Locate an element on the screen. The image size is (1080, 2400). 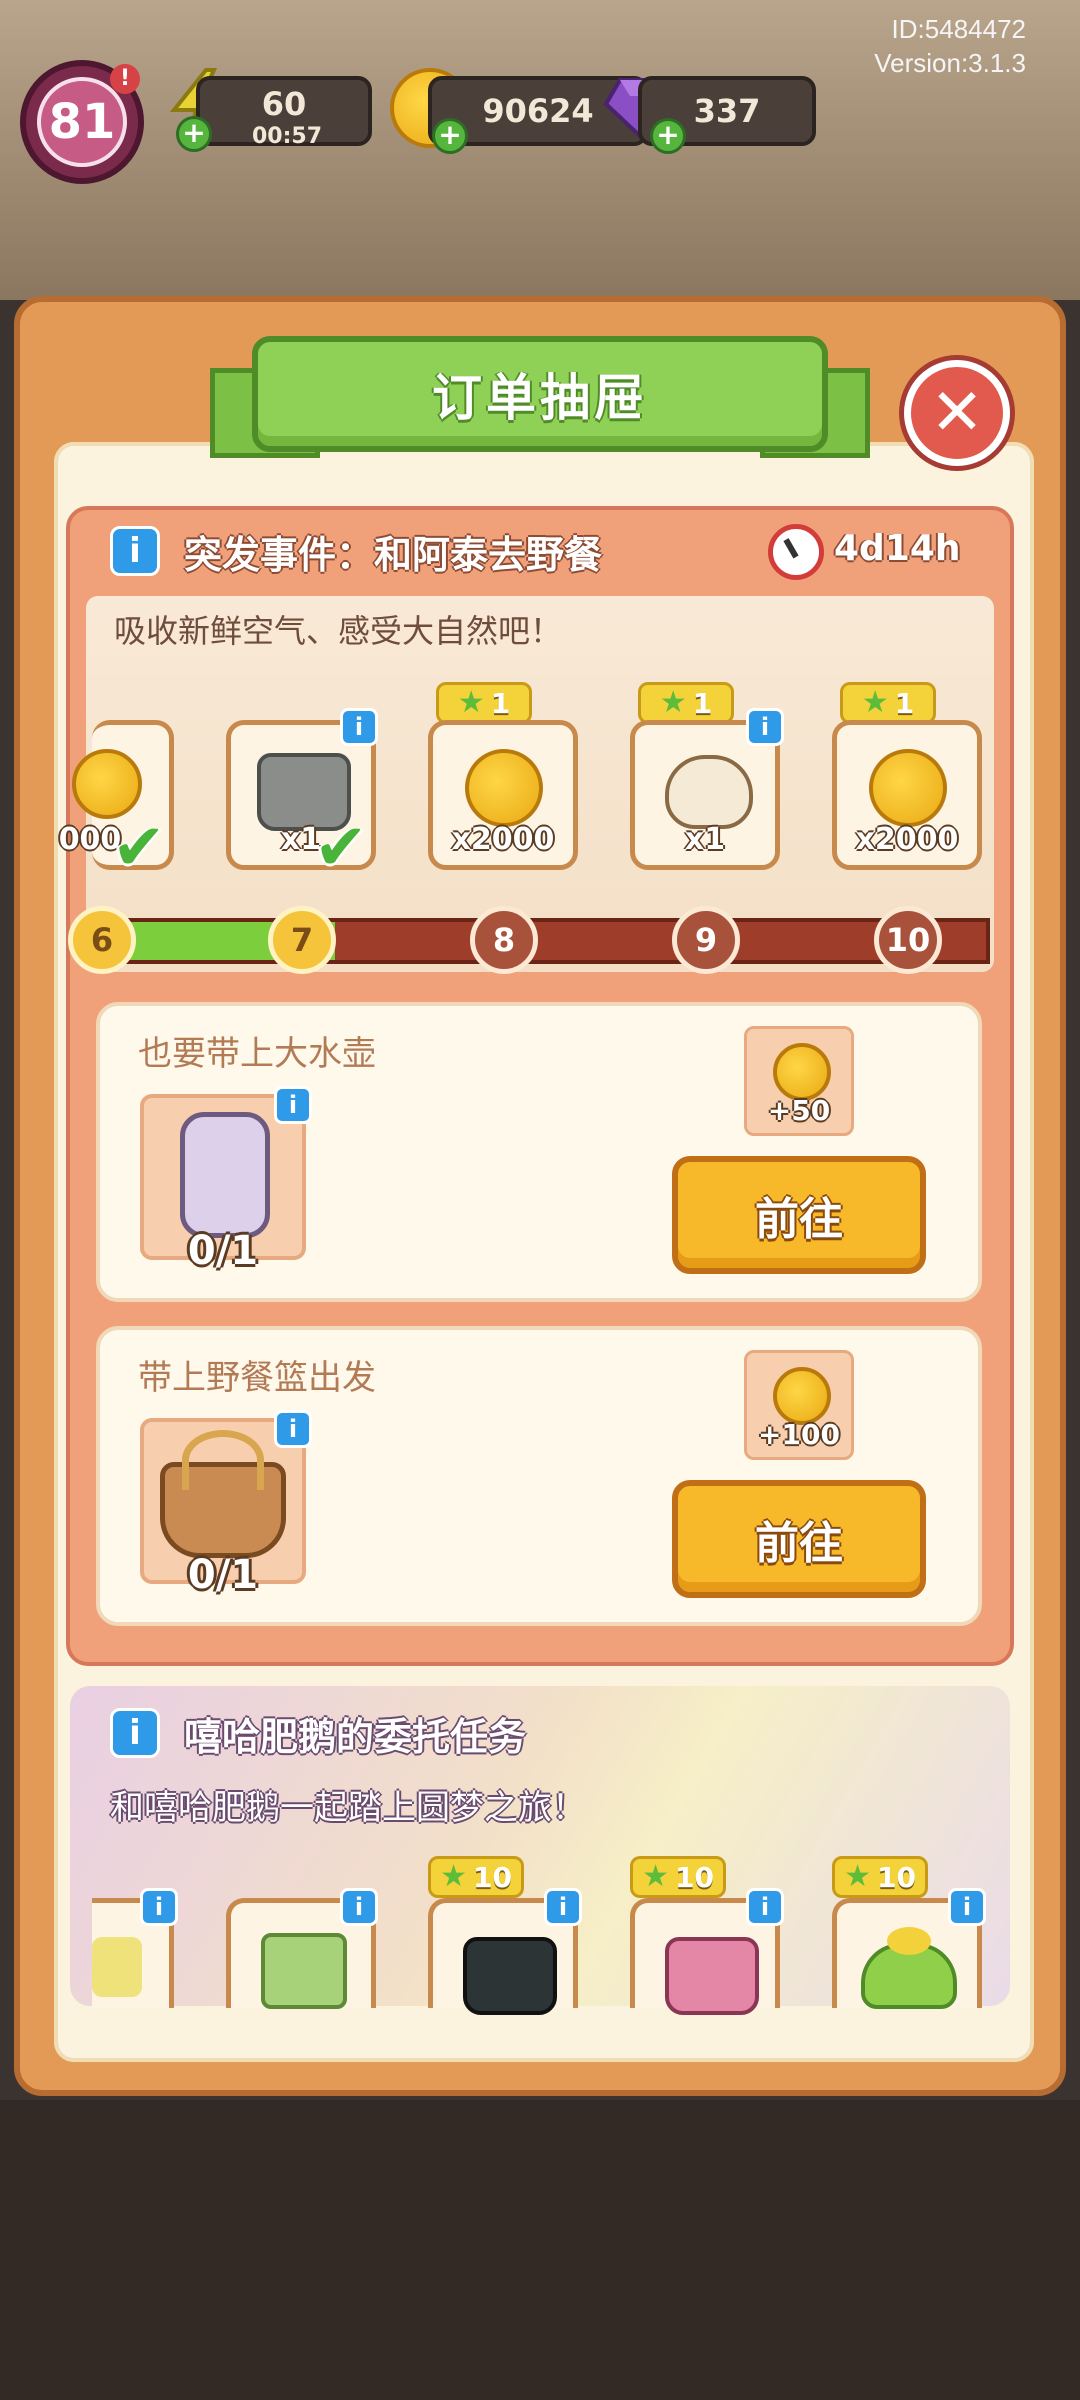
commission-title: 嘻哈肥鹅的委托任务 is located at coordinates (355, 1737).